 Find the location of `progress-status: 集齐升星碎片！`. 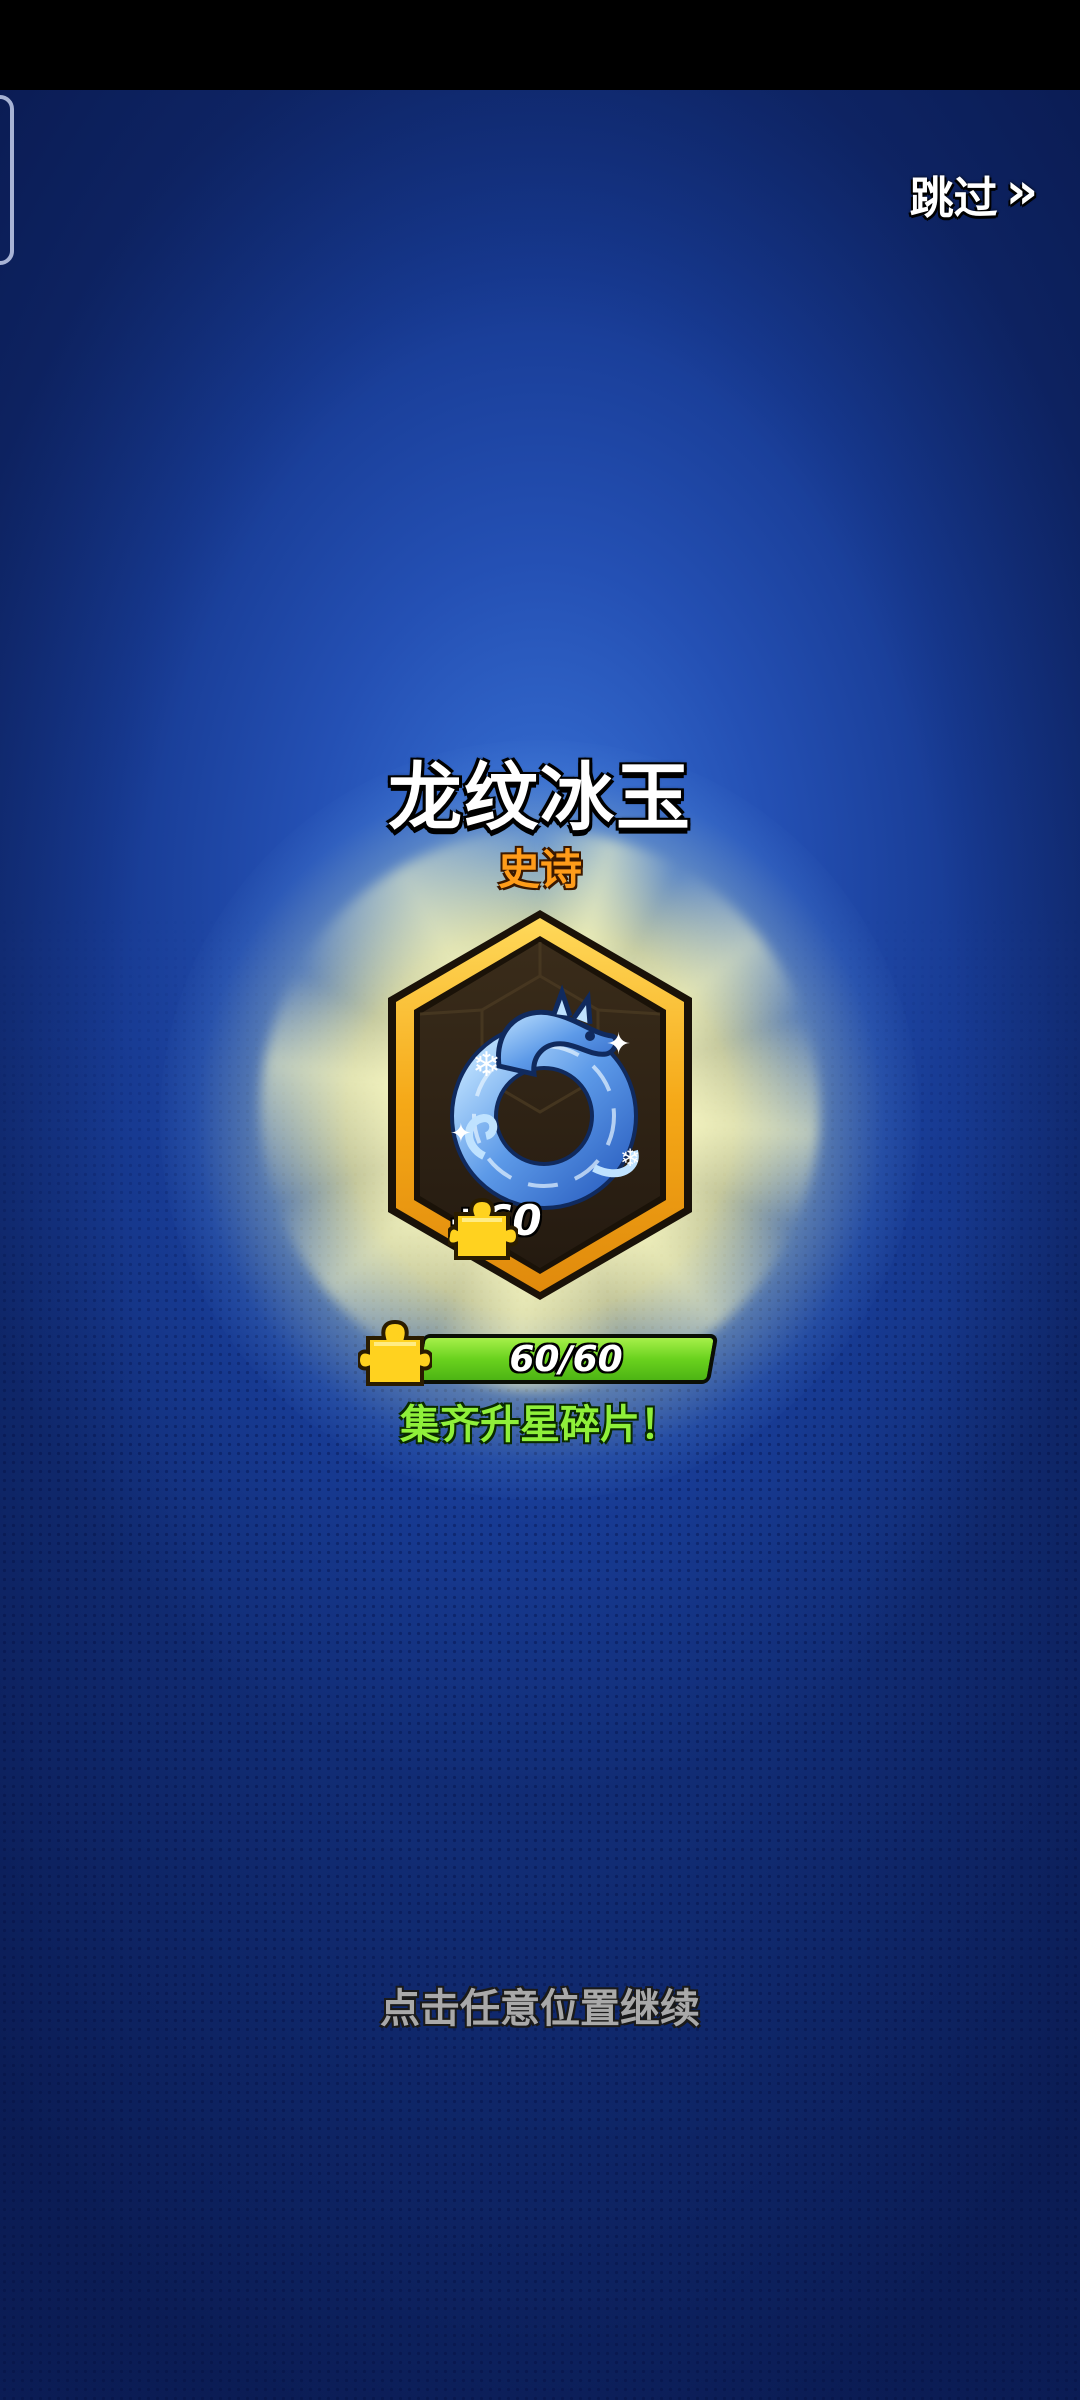

progress-status: 集齐升星碎片！ is located at coordinates (540, 1425).